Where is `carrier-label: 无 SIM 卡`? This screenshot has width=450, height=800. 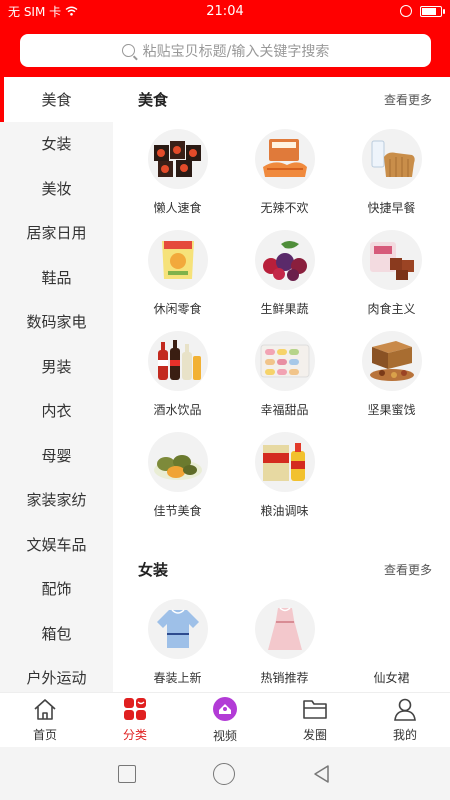
carrier-label: 无 SIM 卡 is located at coordinates (35, 11).